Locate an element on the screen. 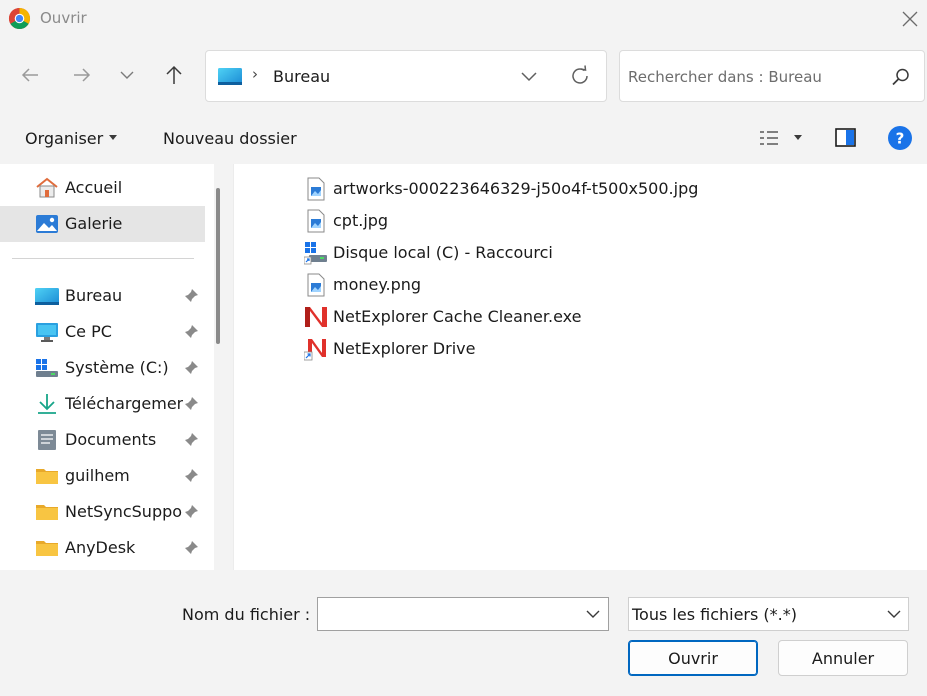 This screenshot has height=696, width=927. file-type-select: Tous les fichiers (*.*) is located at coordinates (768, 614).